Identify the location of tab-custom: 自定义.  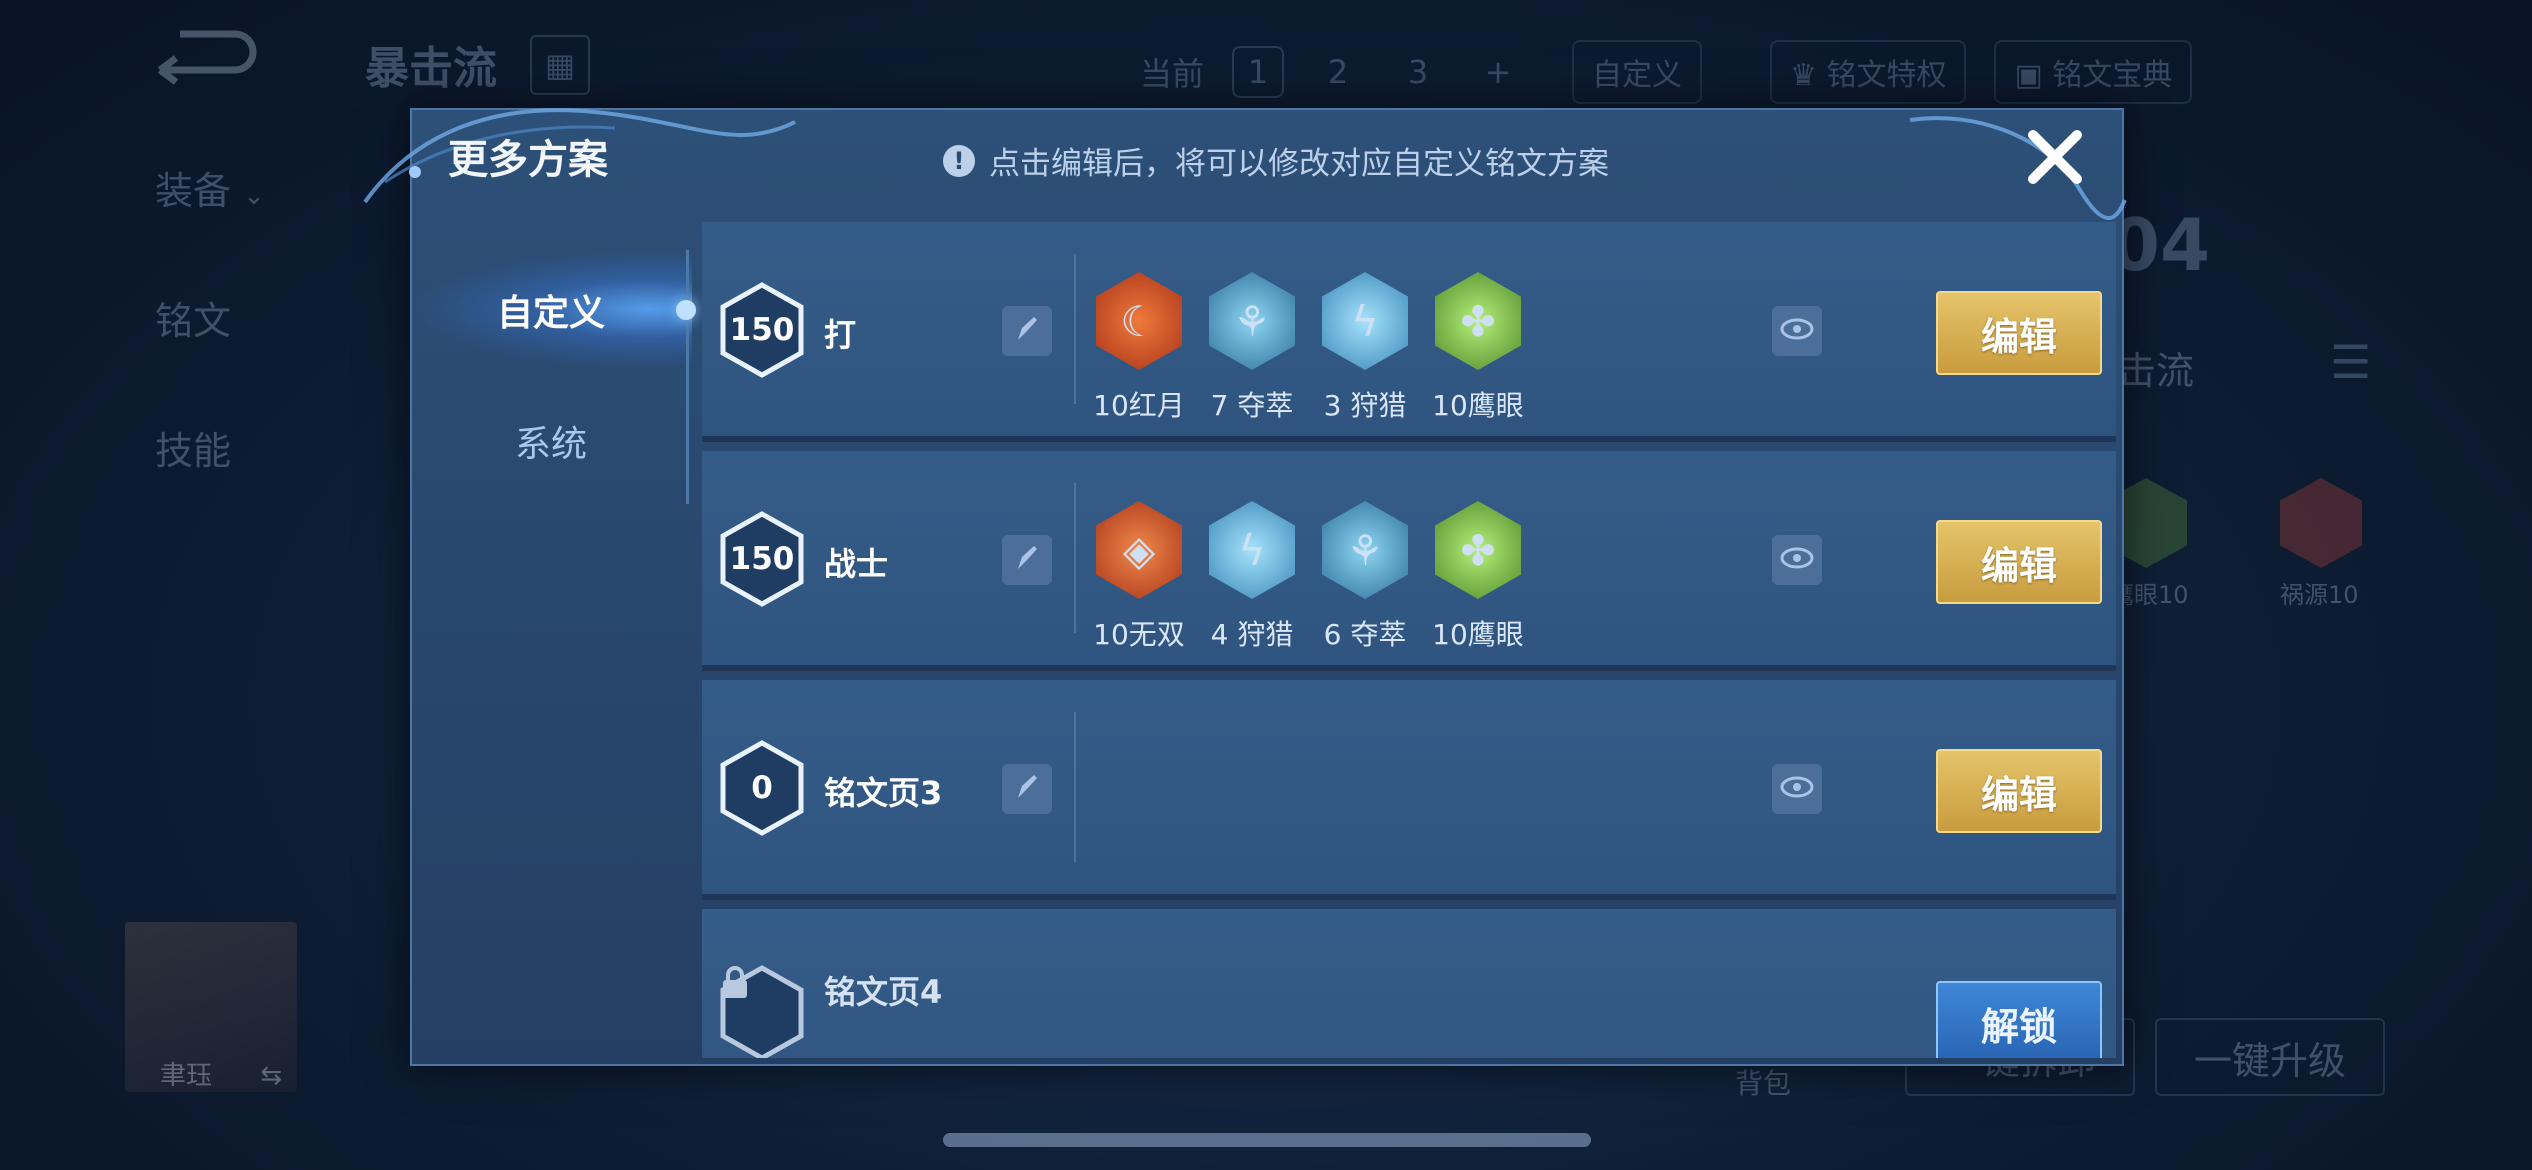
(551, 310).